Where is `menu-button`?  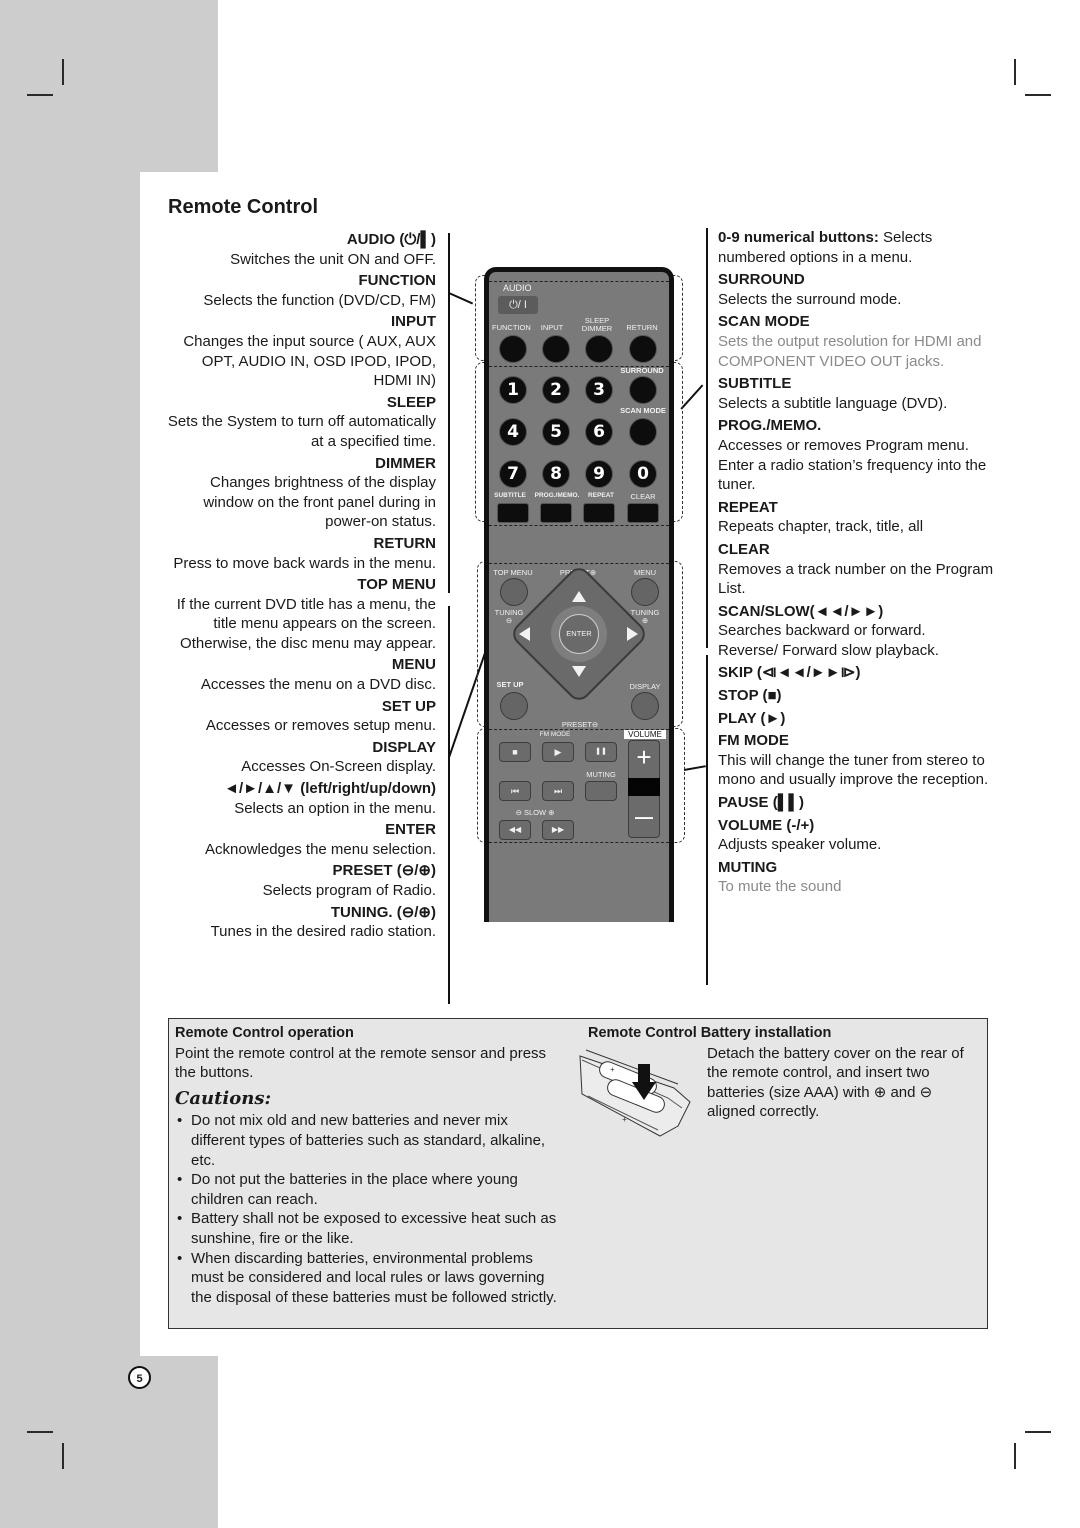 menu-button is located at coordinates (645, 592).